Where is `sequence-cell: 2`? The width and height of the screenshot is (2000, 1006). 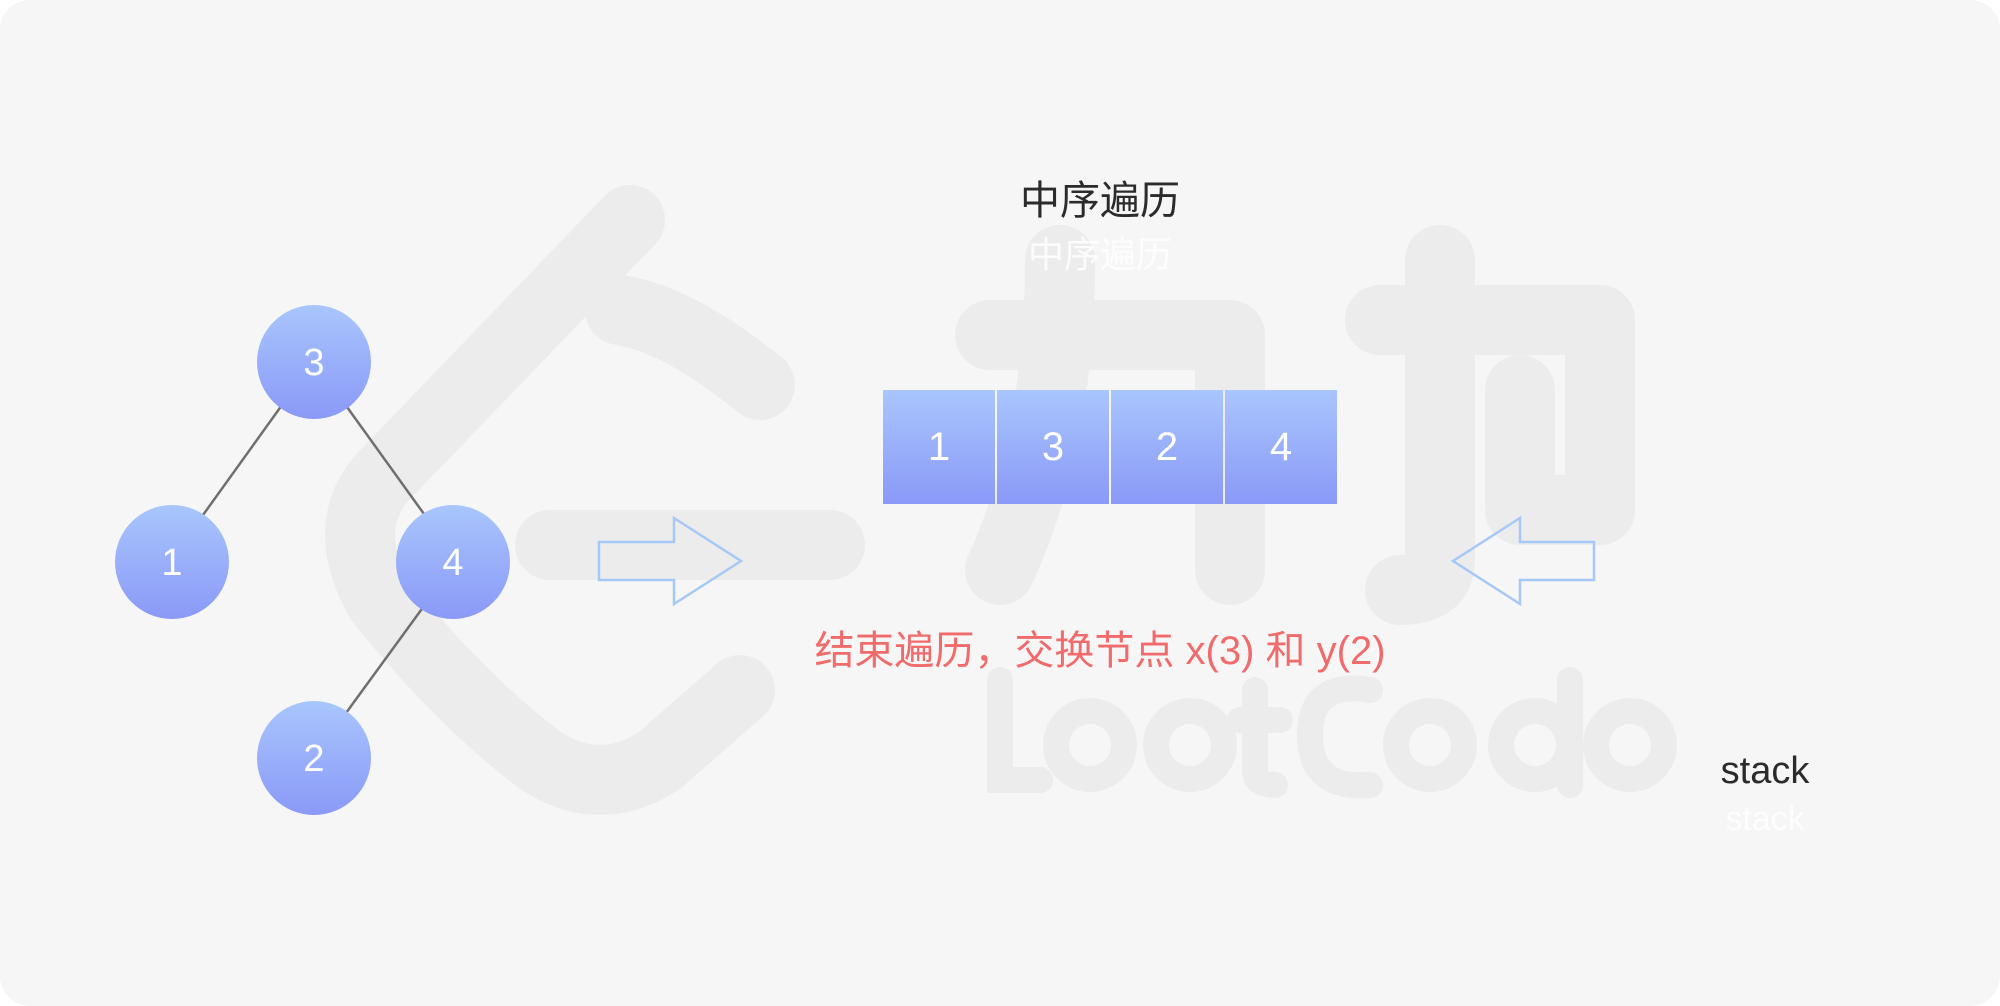 sequence-cell: 2 is located at coordinates (1167, 447).